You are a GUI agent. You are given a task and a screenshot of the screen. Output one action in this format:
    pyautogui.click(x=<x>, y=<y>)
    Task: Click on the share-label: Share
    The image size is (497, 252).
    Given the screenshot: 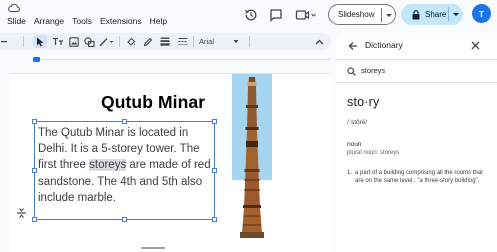 What is the action you would take?
    pyautogui.click(x=436, y=14)
    